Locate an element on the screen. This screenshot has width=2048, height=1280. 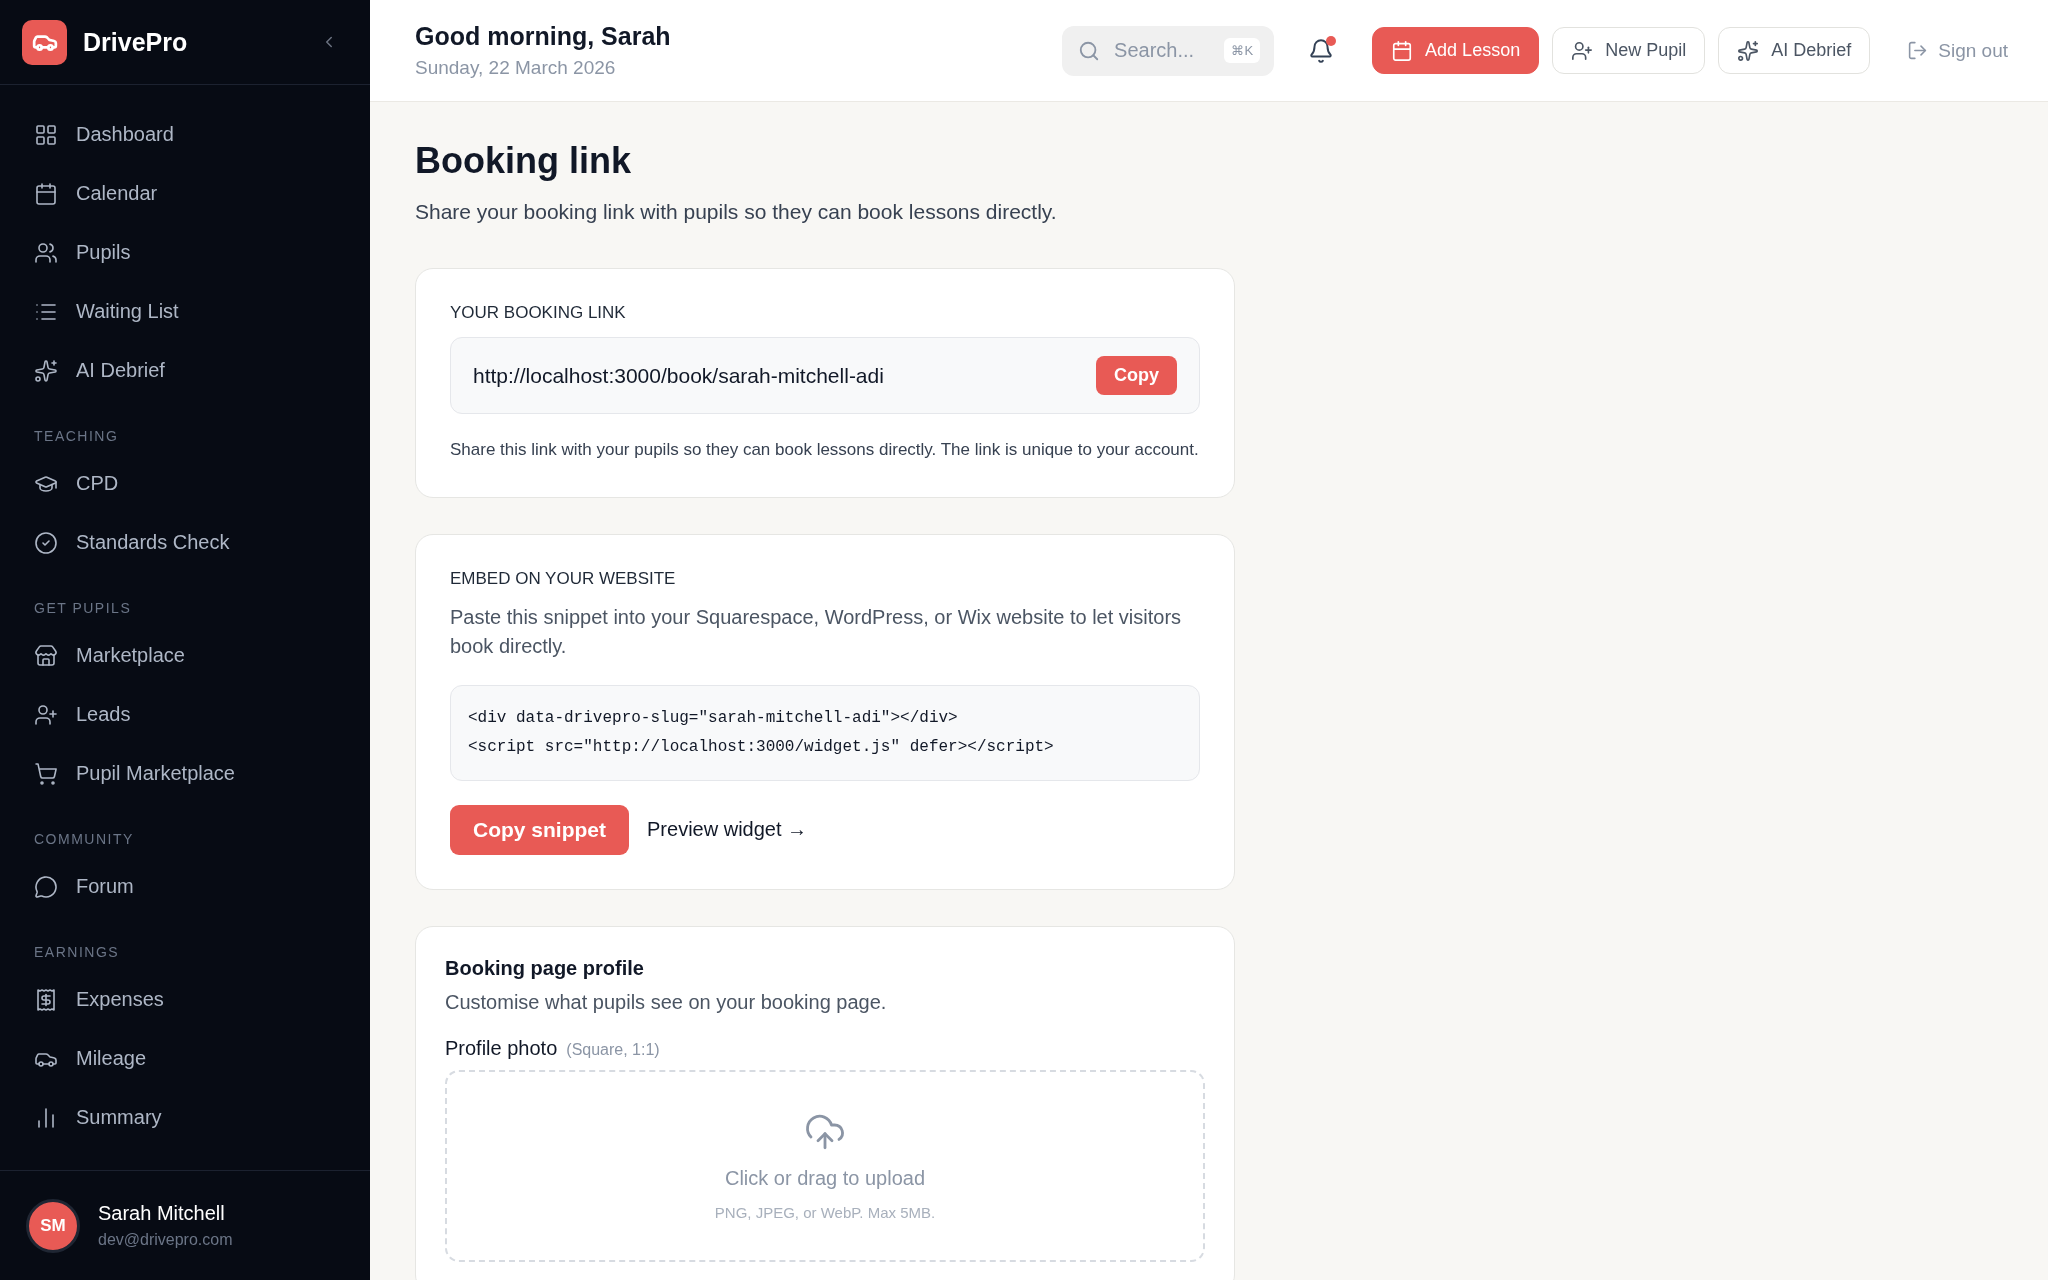
sidebar-item: AI Debrief is located at coordinates (192, 370).